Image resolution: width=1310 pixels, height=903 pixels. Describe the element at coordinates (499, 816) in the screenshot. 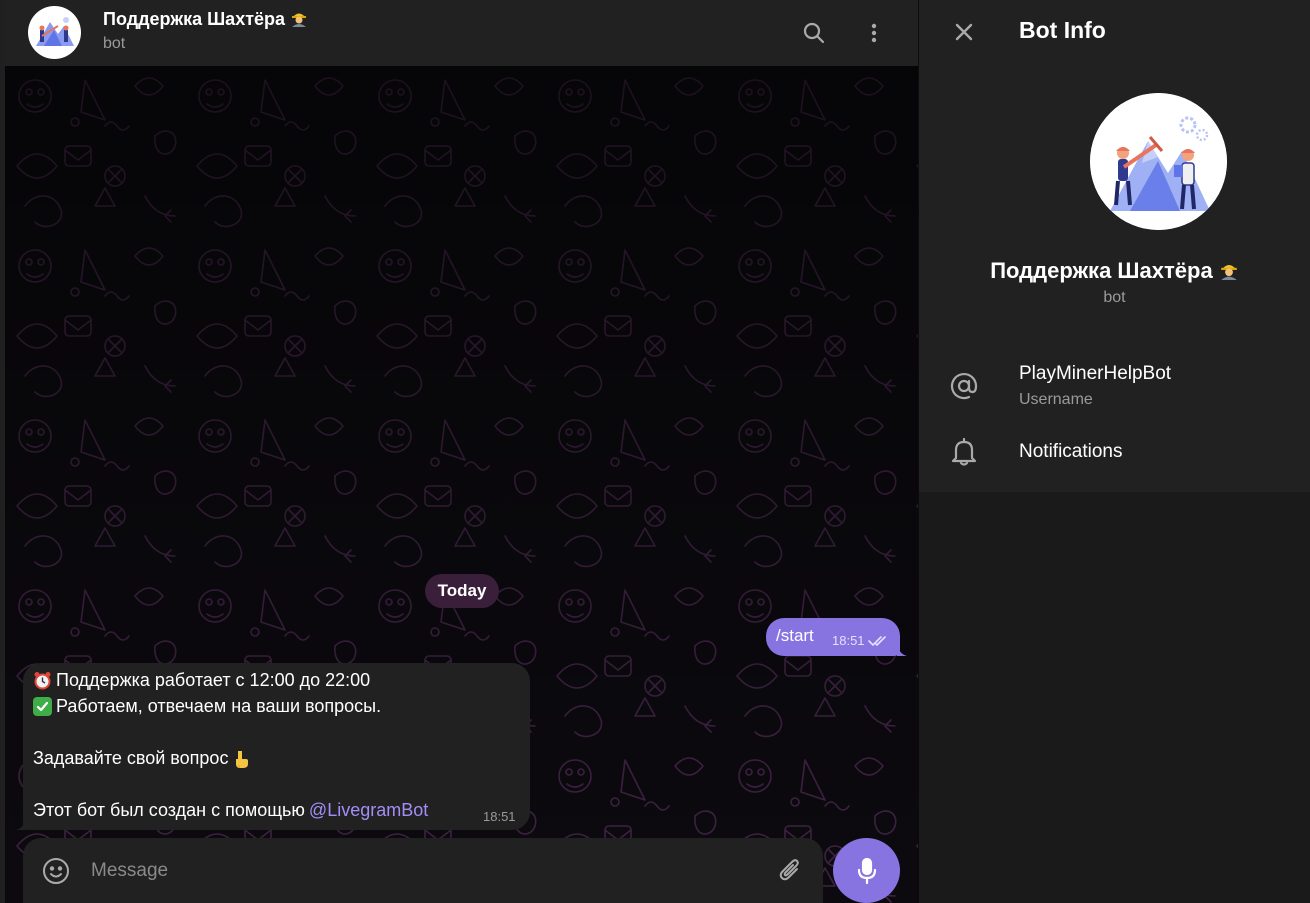

I see `incoming-message-time: 18:51` at that location.